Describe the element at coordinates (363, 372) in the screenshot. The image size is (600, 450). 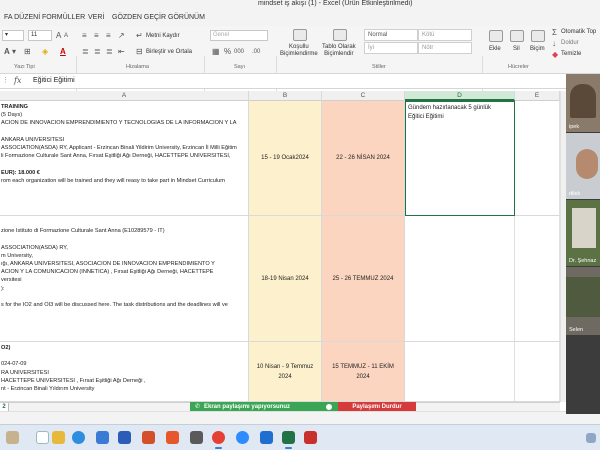
I see `cell-c-row3: 15 TEMMUZ - 11 EKİM 2024` at that location.